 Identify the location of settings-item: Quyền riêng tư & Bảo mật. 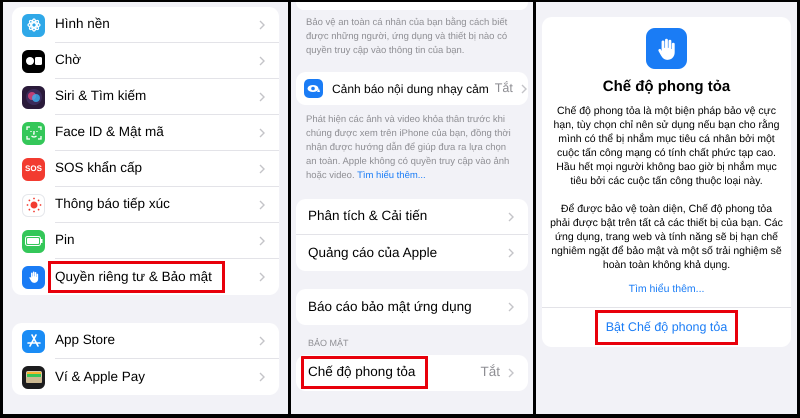
(136, 277).